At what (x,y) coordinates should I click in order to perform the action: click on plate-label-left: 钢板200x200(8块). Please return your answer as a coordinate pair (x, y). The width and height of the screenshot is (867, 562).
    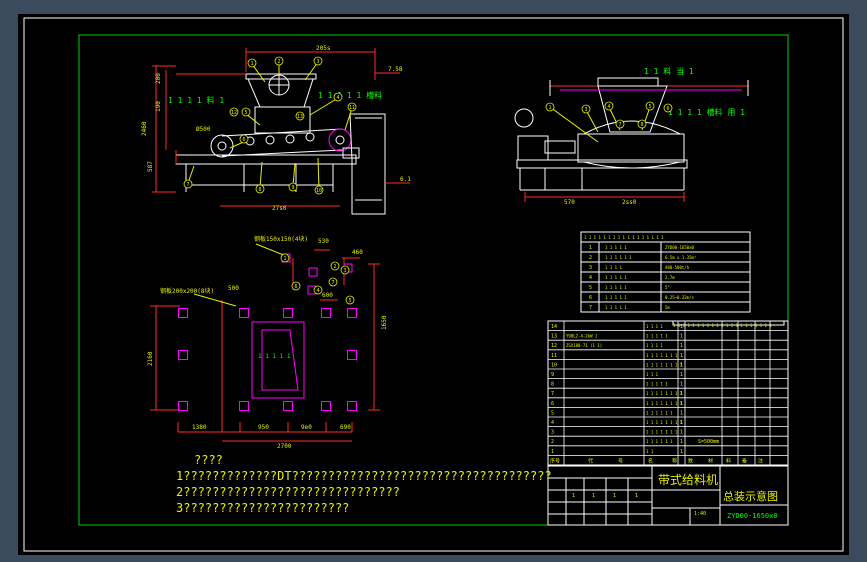
    Looking at the image, I should click on (187, 291).